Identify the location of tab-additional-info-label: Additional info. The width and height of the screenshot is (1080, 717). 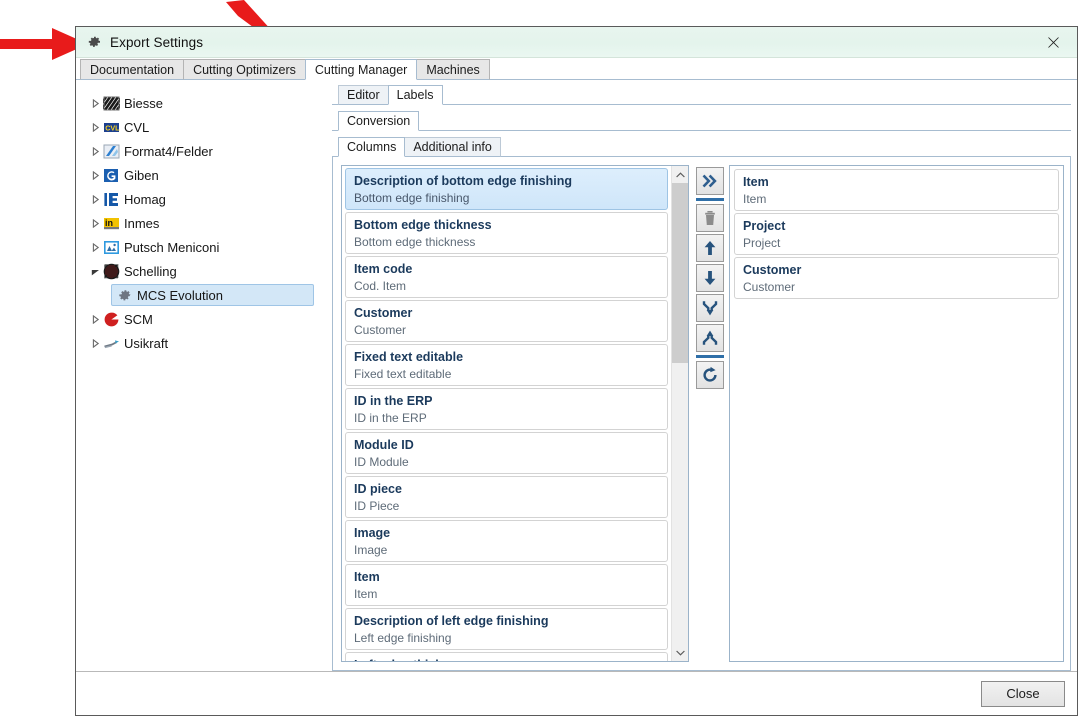
(452, 147).